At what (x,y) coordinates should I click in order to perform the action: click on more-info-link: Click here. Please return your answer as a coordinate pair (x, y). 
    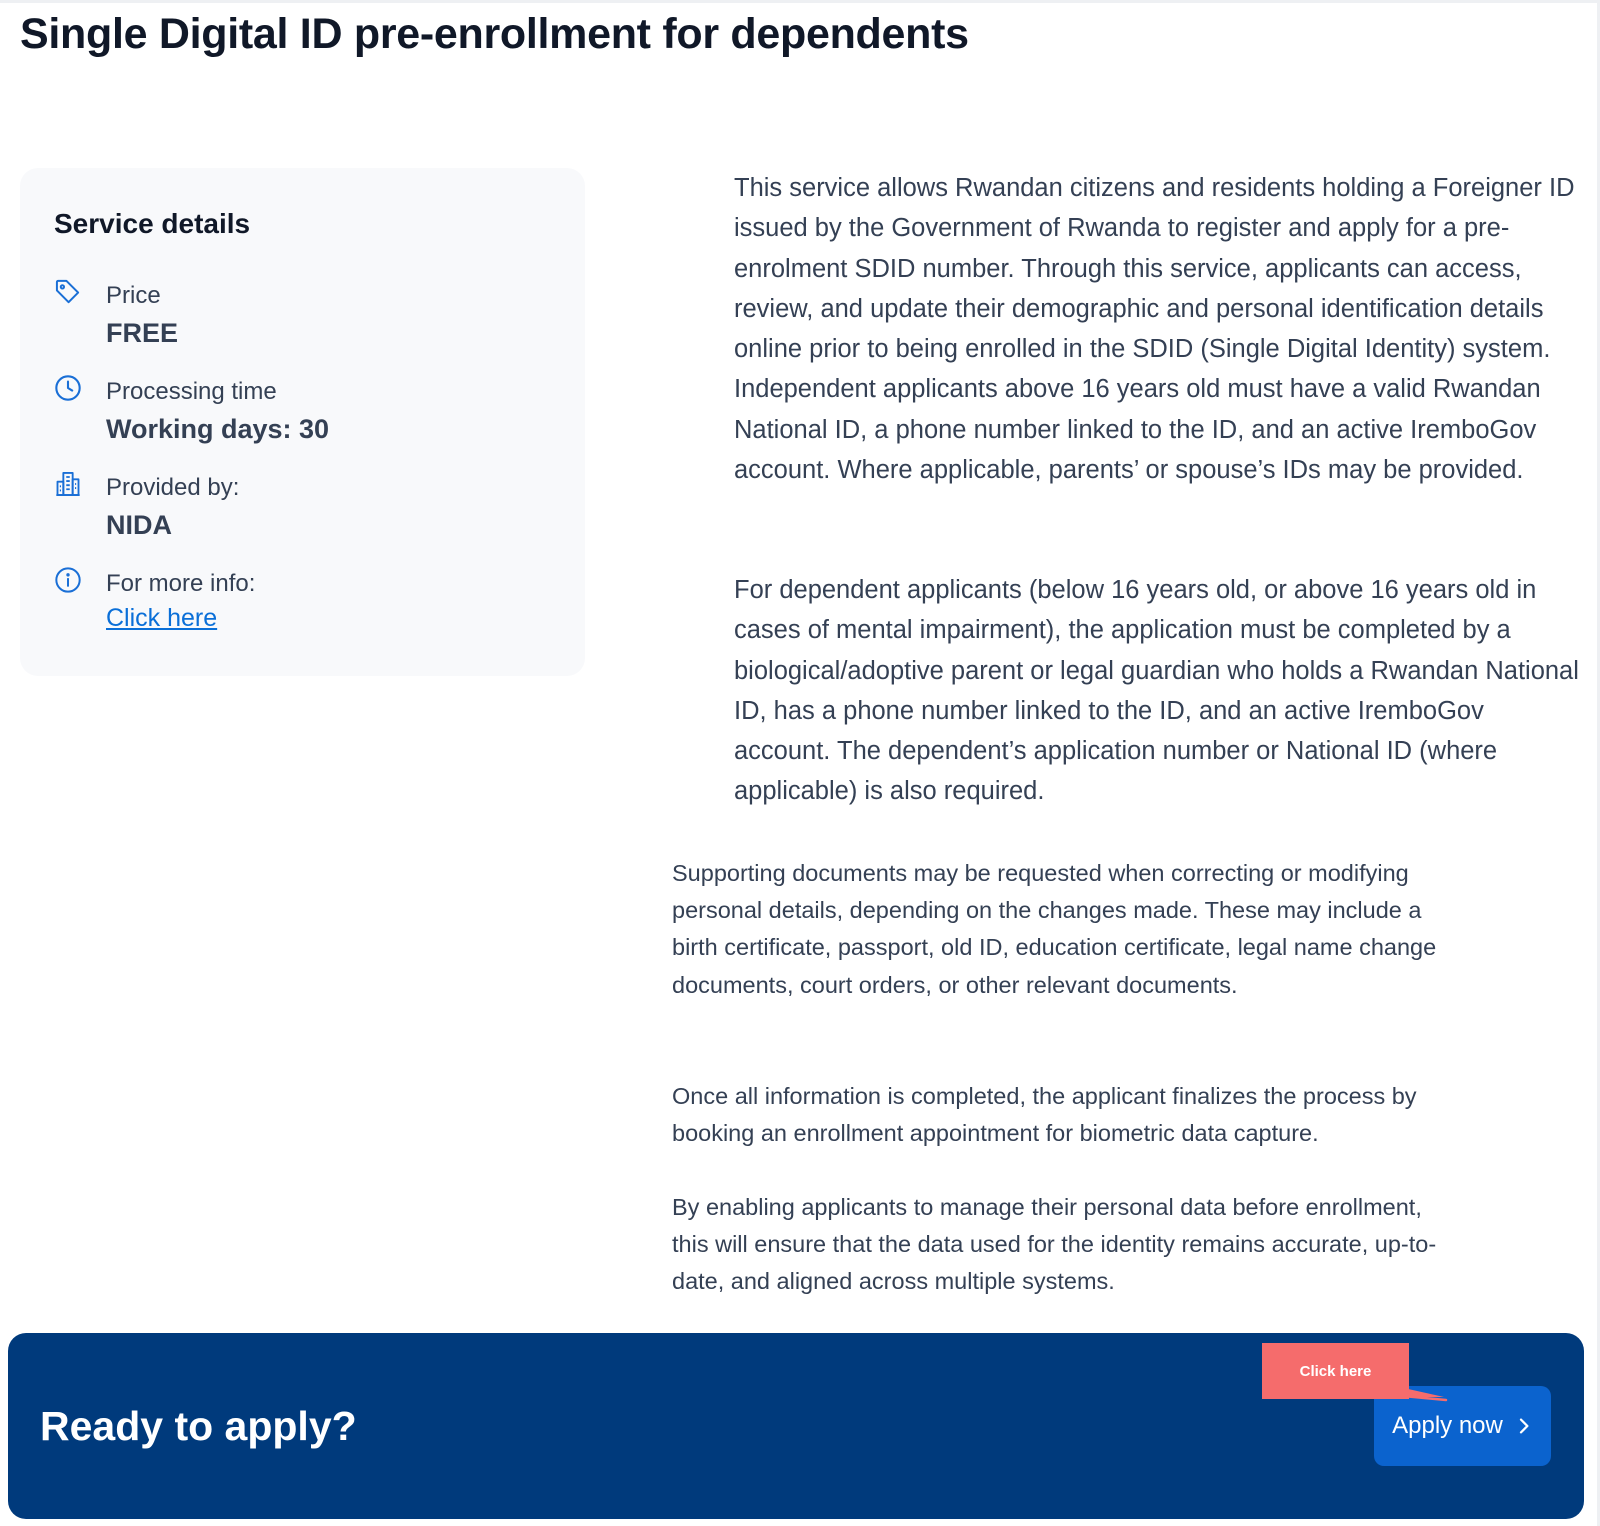
    Looking at the image, I should click on (161, 618).